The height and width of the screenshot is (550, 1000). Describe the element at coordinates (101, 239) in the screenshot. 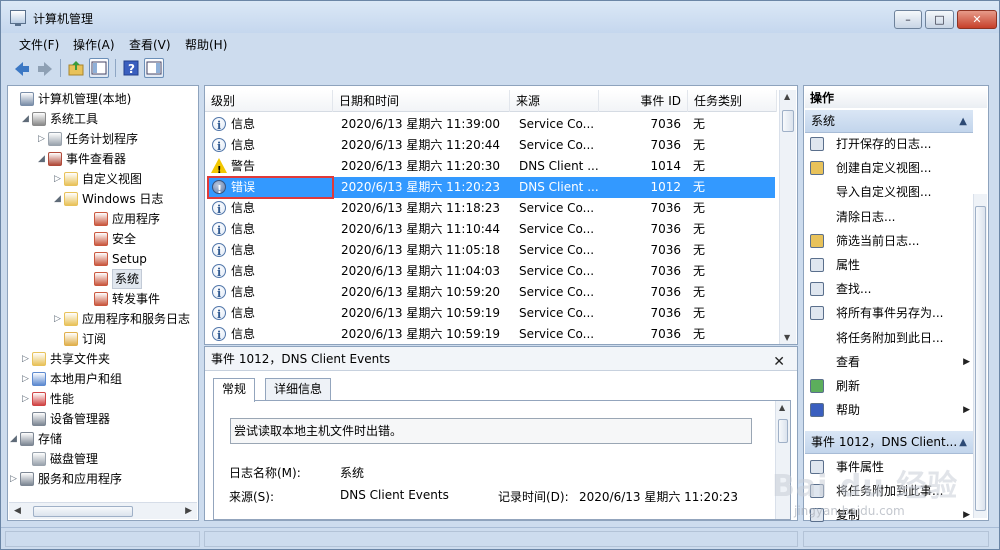

I see `tree-item: 安全` at that location.